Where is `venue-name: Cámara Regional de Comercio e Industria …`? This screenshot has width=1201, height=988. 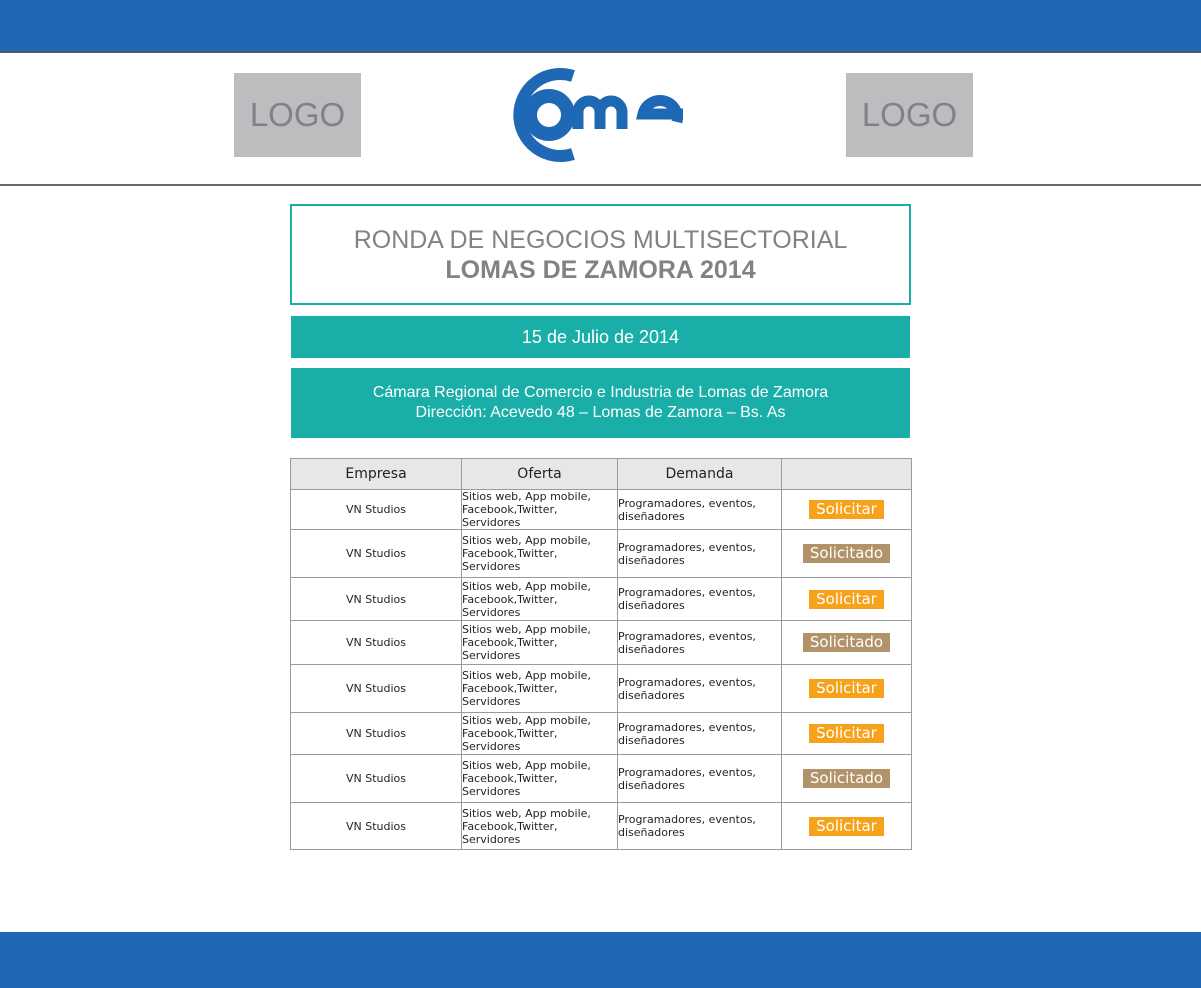 venue-name: Cámara Regional de Comercio e Industria … is located at coordinates (600, 392).